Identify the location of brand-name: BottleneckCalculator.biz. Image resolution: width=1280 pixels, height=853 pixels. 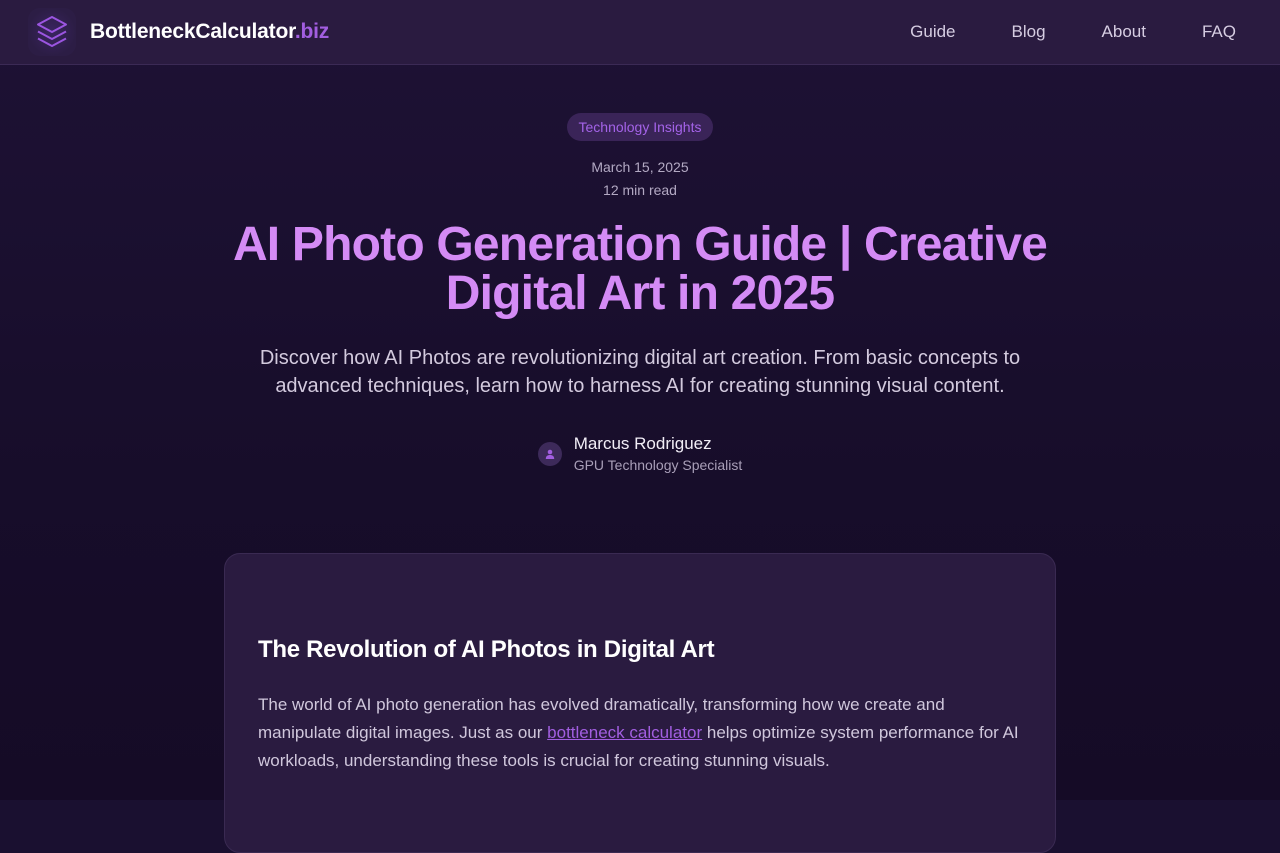
(210, 31).